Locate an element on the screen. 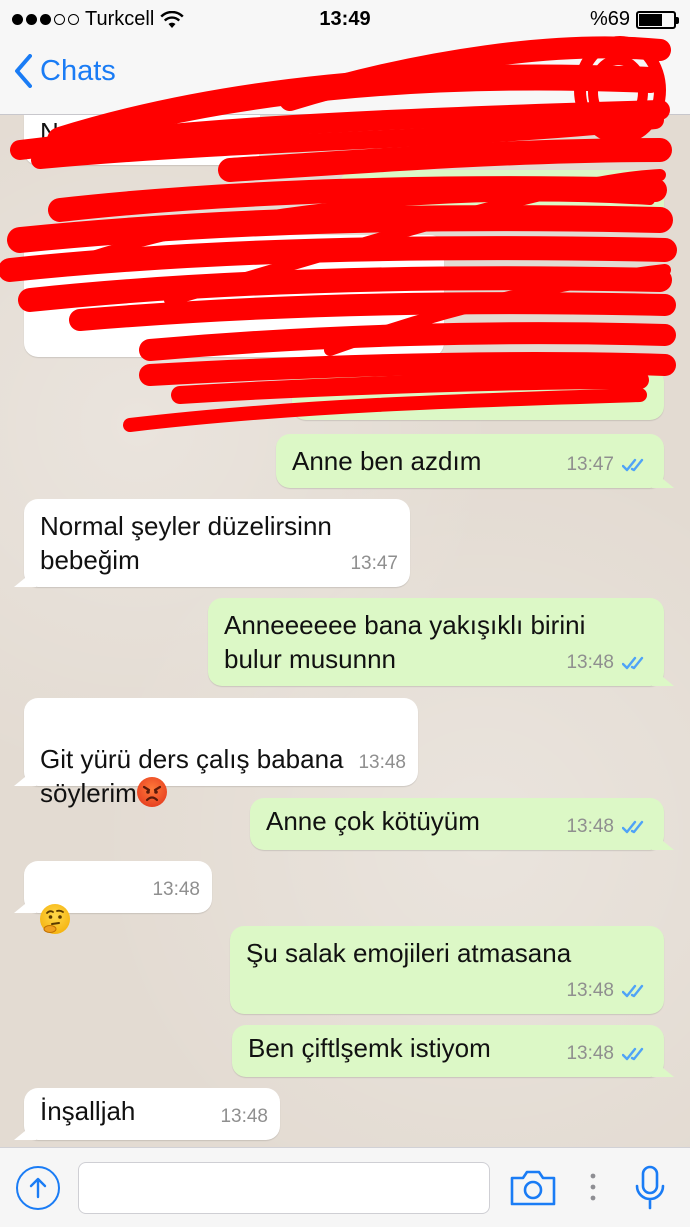 The image size is (690, 1227). incoming-message: Normal şeyler düzelirsinn bebeğim 13:47 is located at coordinates (217, 543).